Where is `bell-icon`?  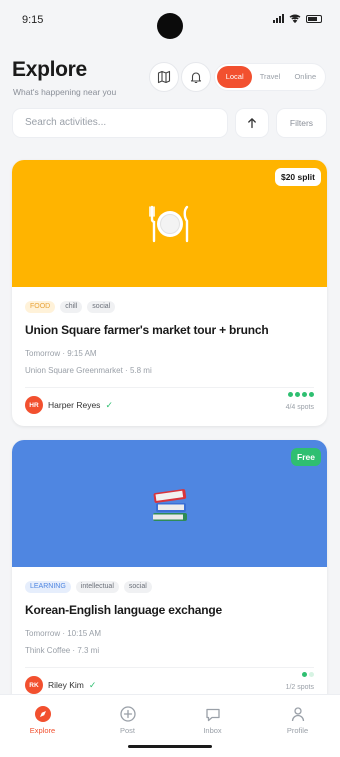
bell-icon is located at coordinates (196, 78).